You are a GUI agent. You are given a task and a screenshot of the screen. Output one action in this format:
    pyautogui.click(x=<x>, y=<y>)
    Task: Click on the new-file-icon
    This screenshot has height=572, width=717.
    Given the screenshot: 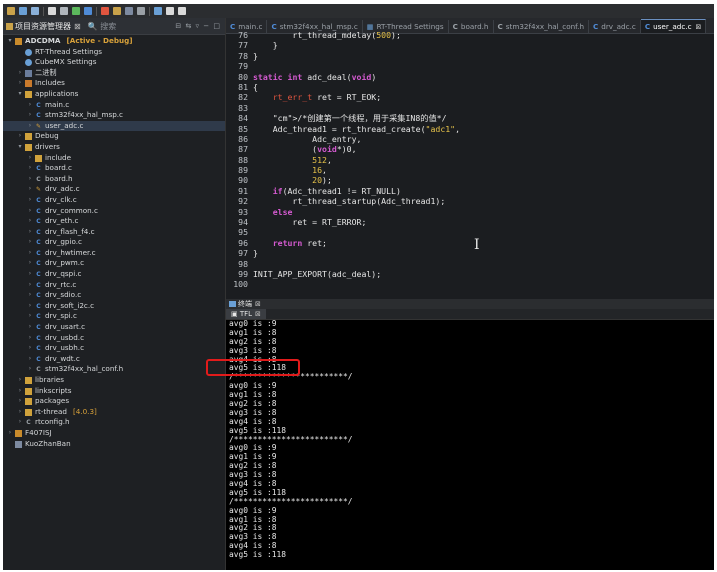 What is the action you would take?
    pyautogui.click(x=11, y=11)
    